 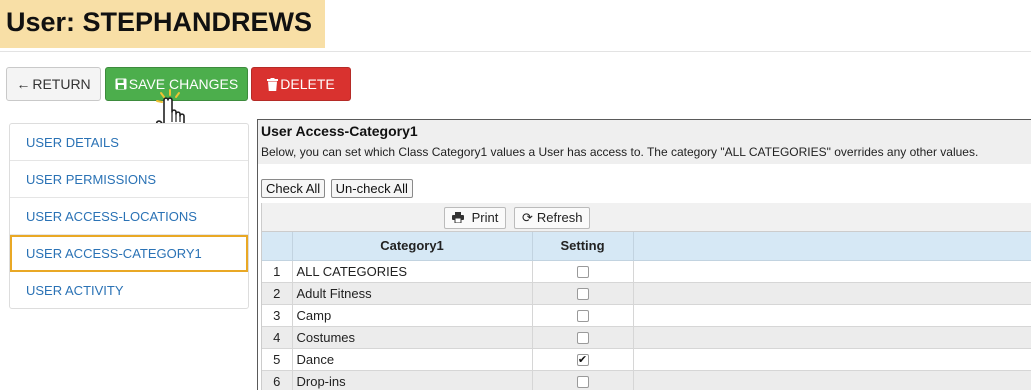 I want to click on table-row: 1 ALL CATEGORIES, so click(x=646, y=271).